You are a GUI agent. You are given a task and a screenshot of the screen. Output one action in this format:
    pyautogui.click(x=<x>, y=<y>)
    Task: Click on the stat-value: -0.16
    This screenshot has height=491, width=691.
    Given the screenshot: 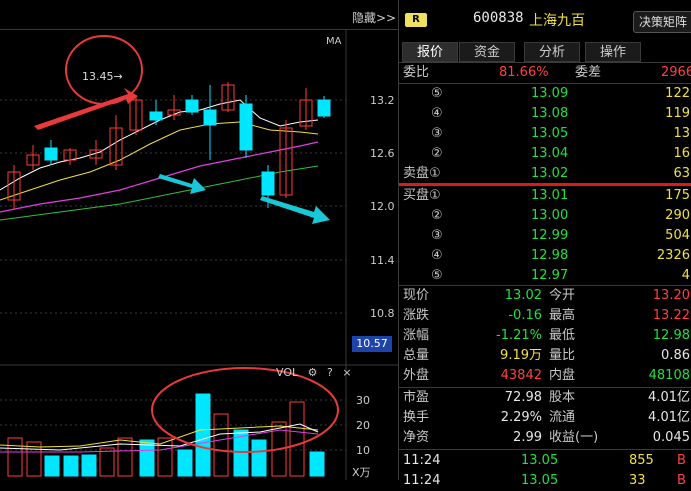 What is the action you would take?
    pyautogui.click(x=525, y=315)
    